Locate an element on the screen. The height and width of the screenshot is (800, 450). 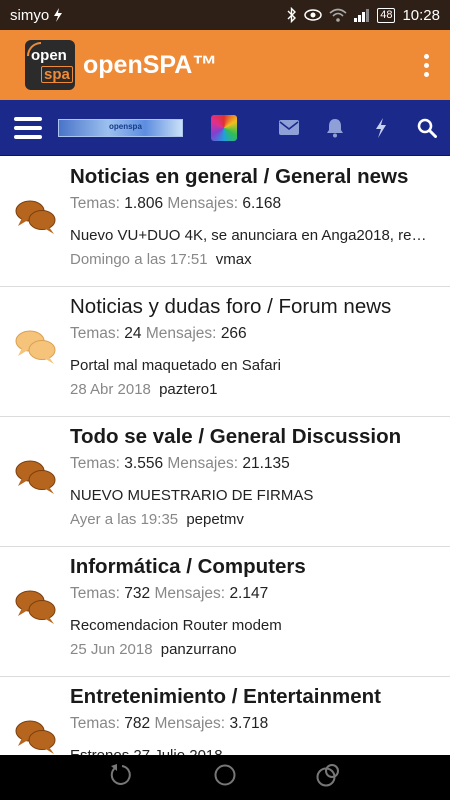
overflow-menu-icon is located at coordinates (426, 65).